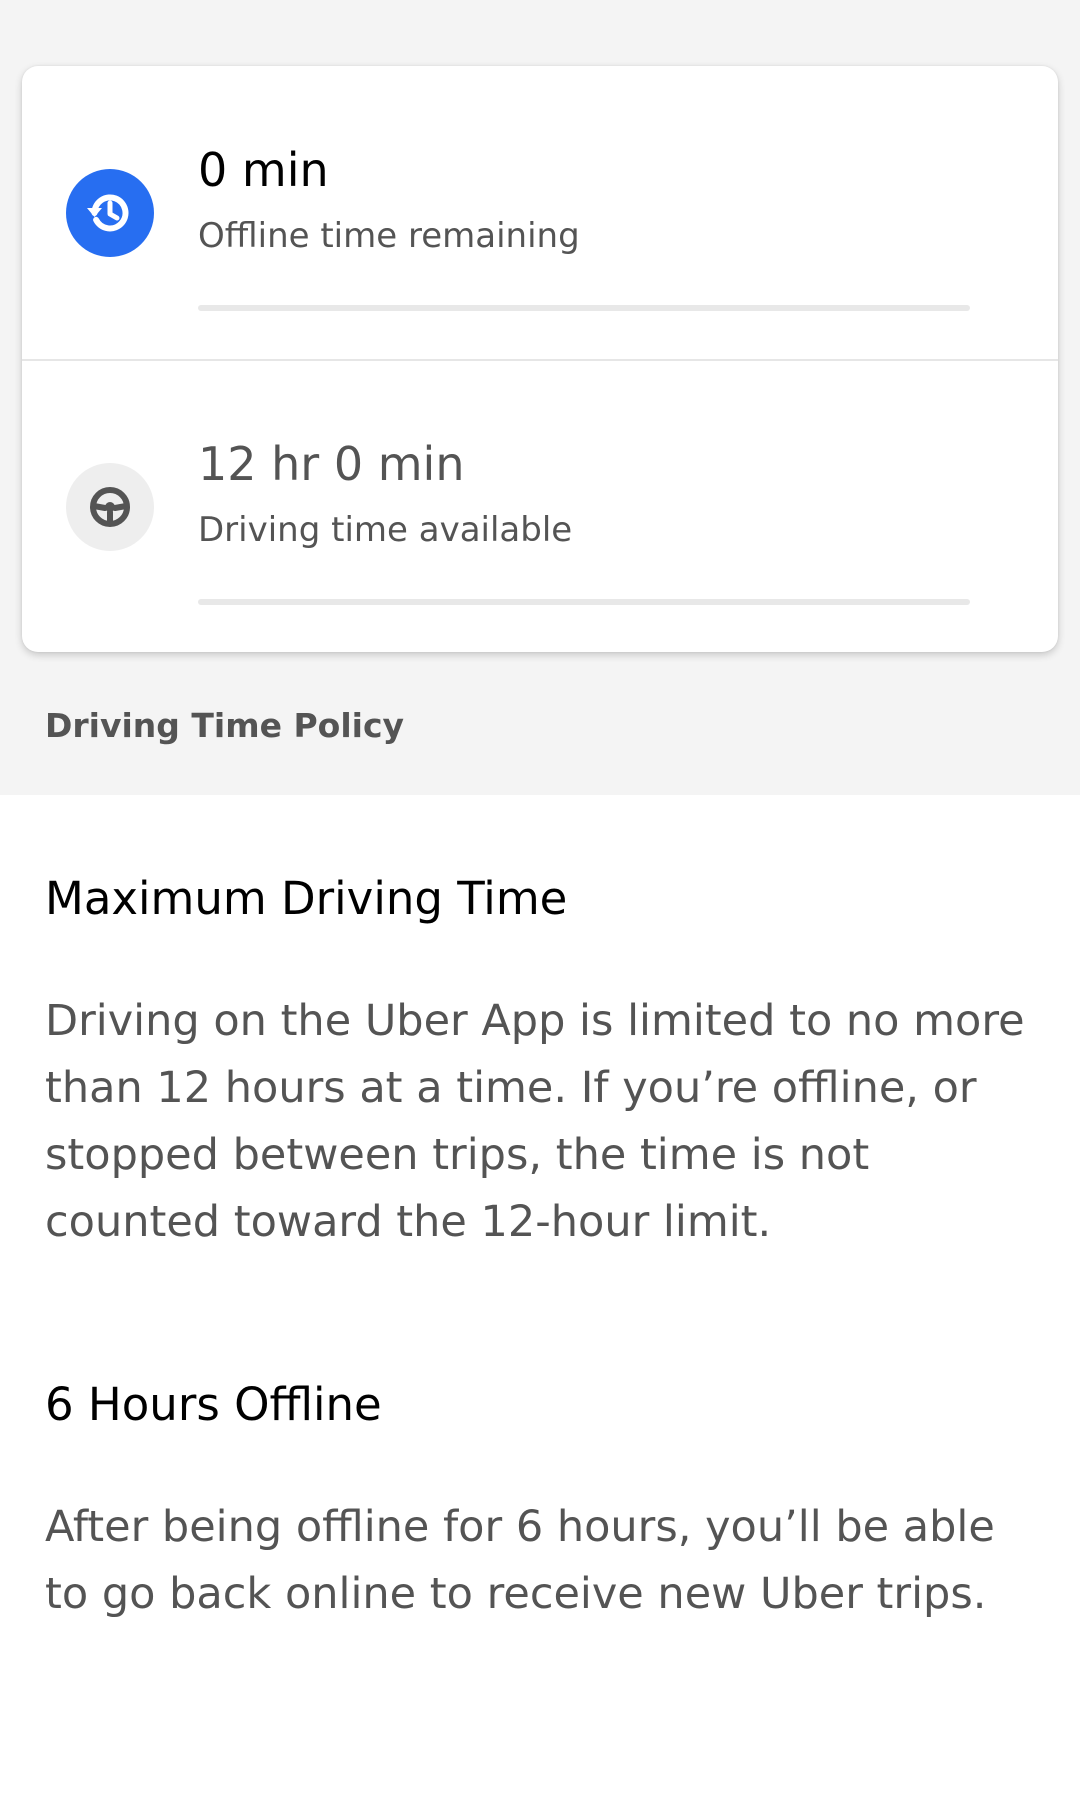  I want to click on offline-time-caption: Offline time remaining, so click(389, 236).